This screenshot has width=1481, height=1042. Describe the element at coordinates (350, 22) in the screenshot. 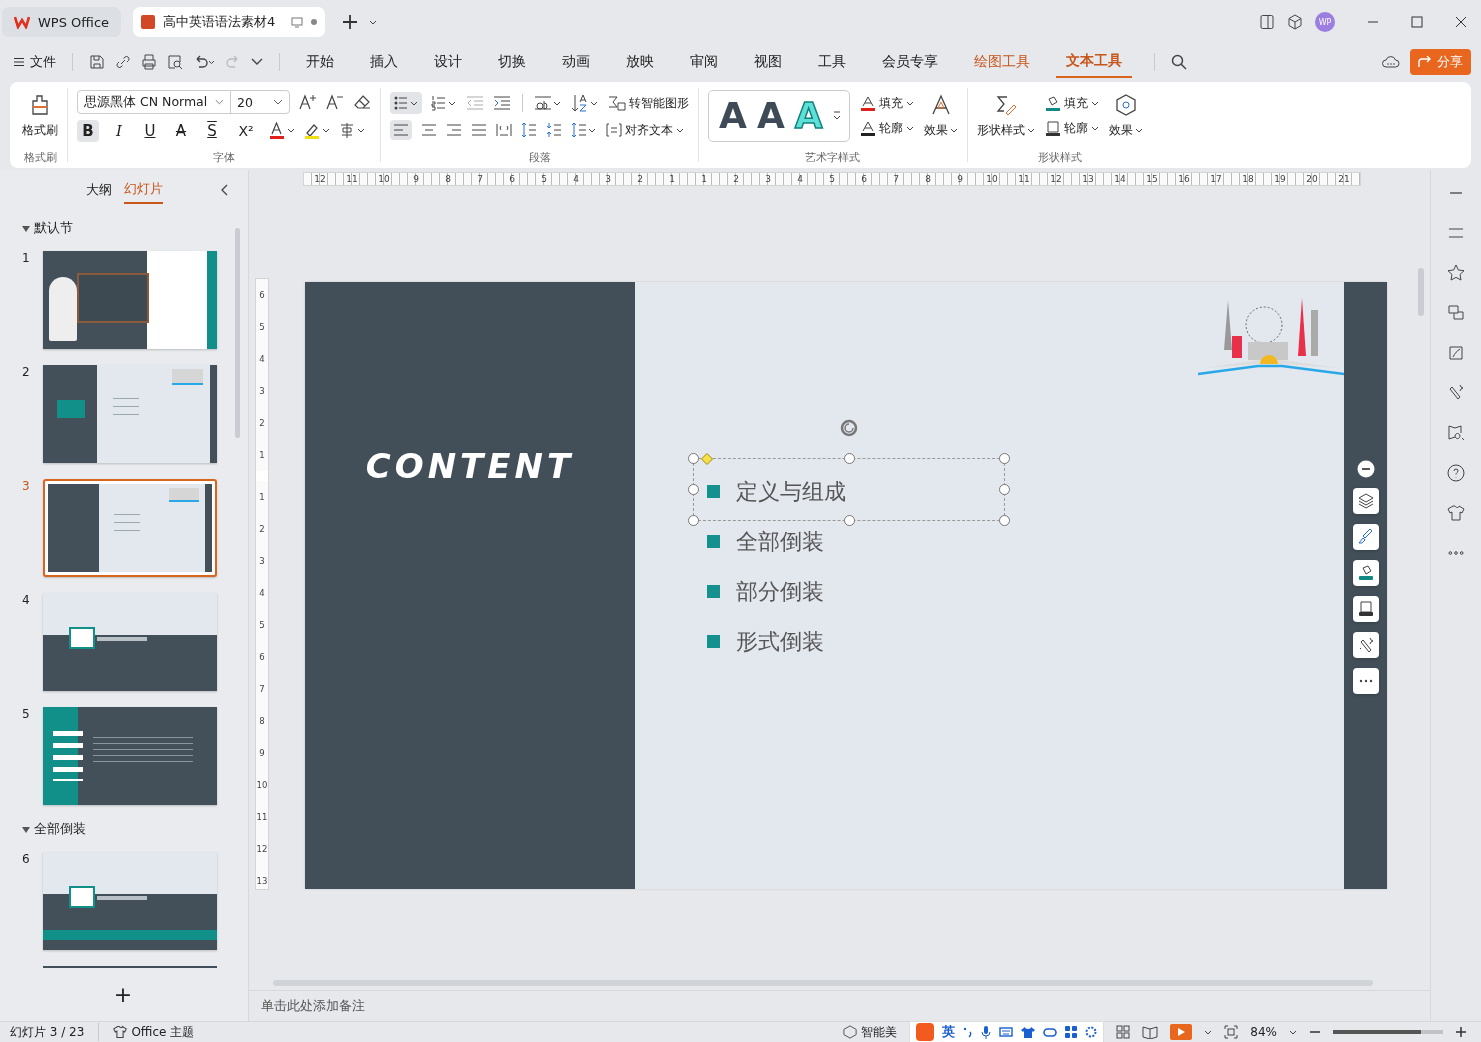

I see `new-tab-icon` at that location.